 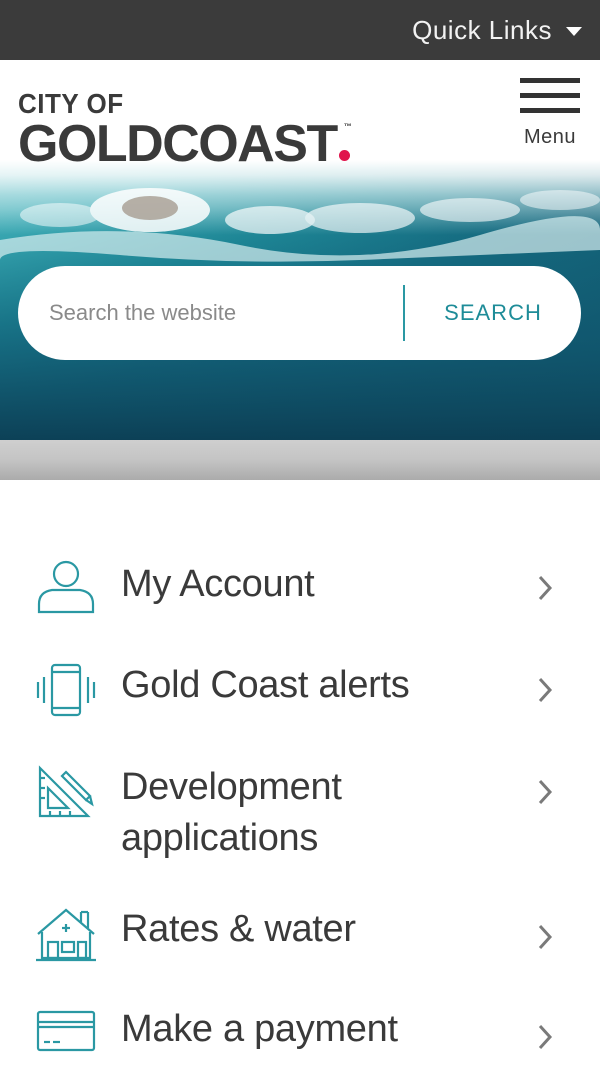 I want to click on mobile-alert-icon, so click(x=66, y=690).